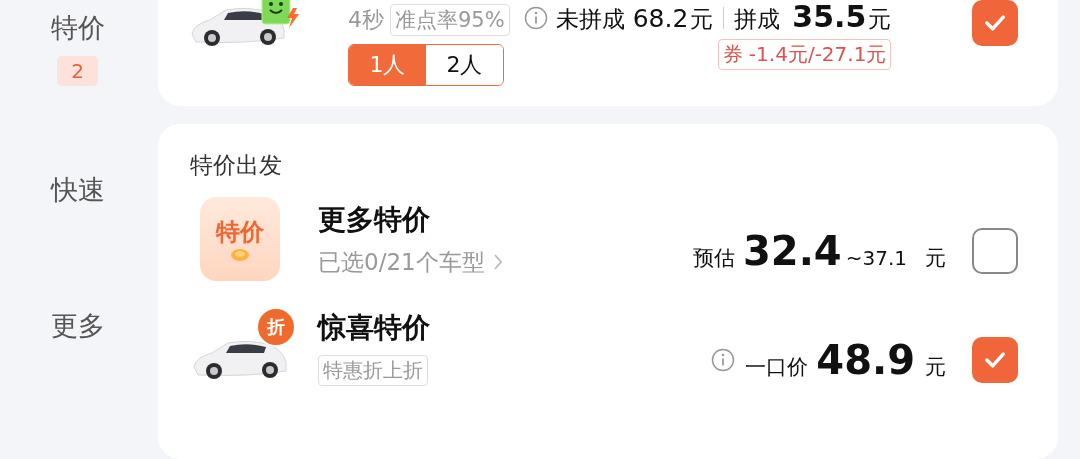  Describe the element at coordinates (77, 326) in the screenshot. I see `sidebar-item: 更多` at that location.